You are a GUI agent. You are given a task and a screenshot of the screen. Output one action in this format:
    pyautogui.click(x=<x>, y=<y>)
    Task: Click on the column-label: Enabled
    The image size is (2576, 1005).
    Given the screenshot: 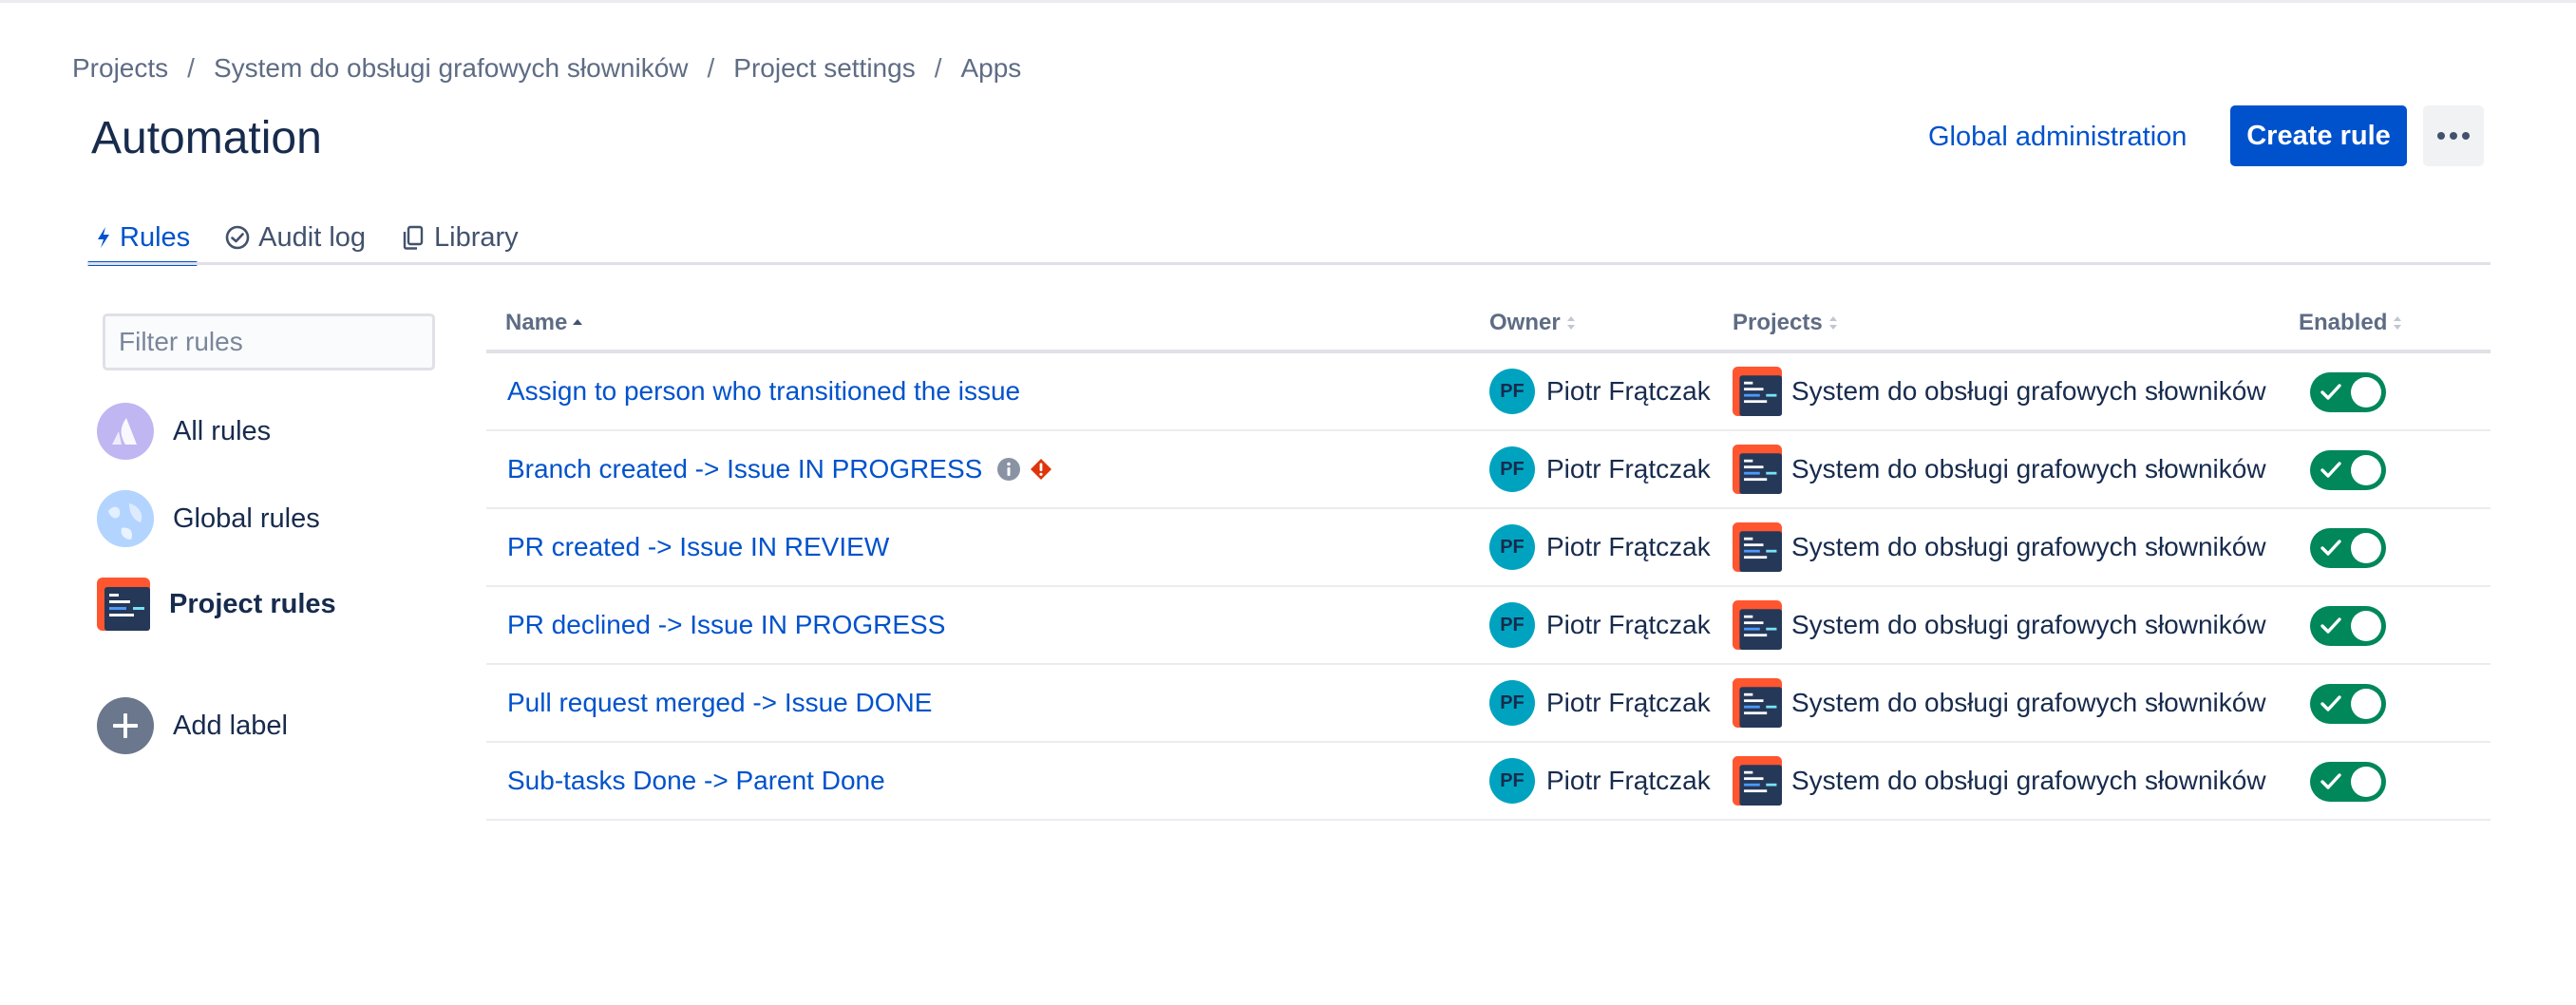 What is the action you would take?
    pyautogui.click(x=2343, y=322)
    